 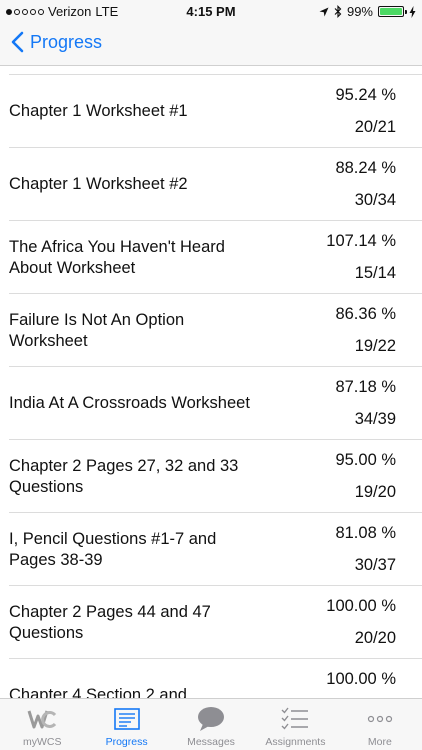 I want to click on assignment-title: I, Pencil Questions #1-7 and Pages 38-39, so click(x=113, y=549).